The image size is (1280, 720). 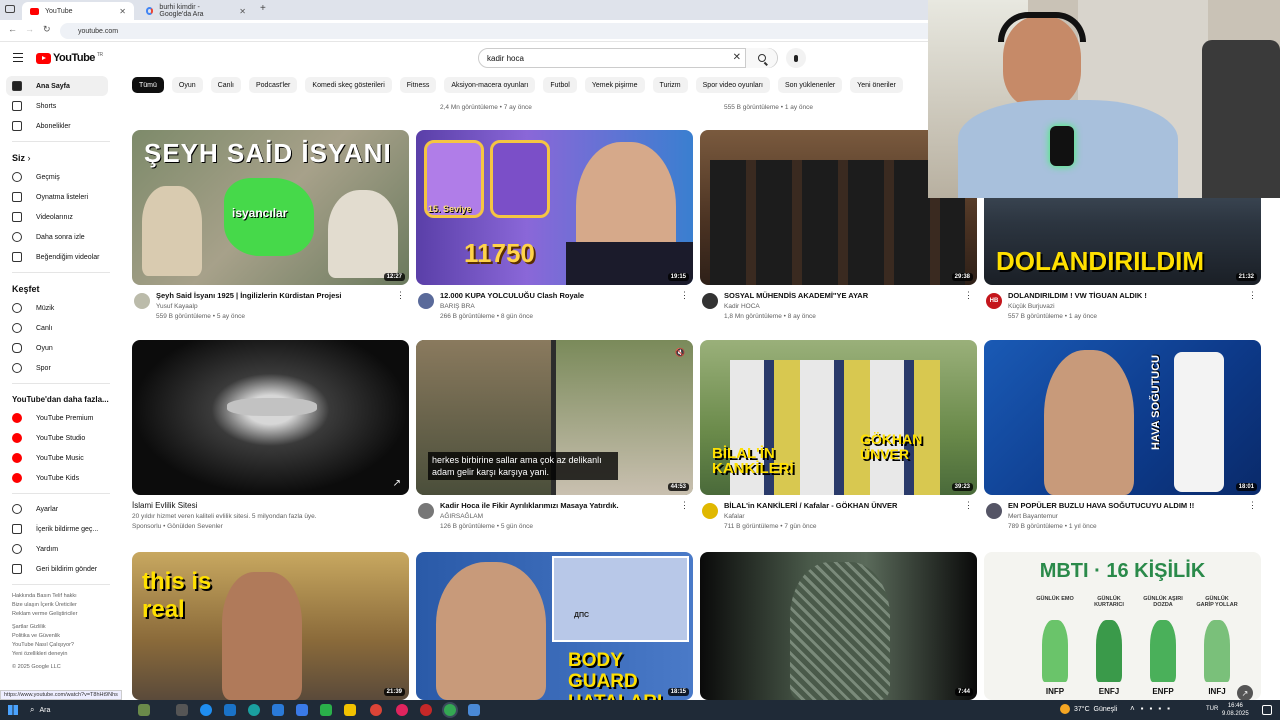 What do you see at coordinates (1245, 693) in the screenshot?
I see `scroll-top-icon: ↗` at bounding box center [1245, 693].